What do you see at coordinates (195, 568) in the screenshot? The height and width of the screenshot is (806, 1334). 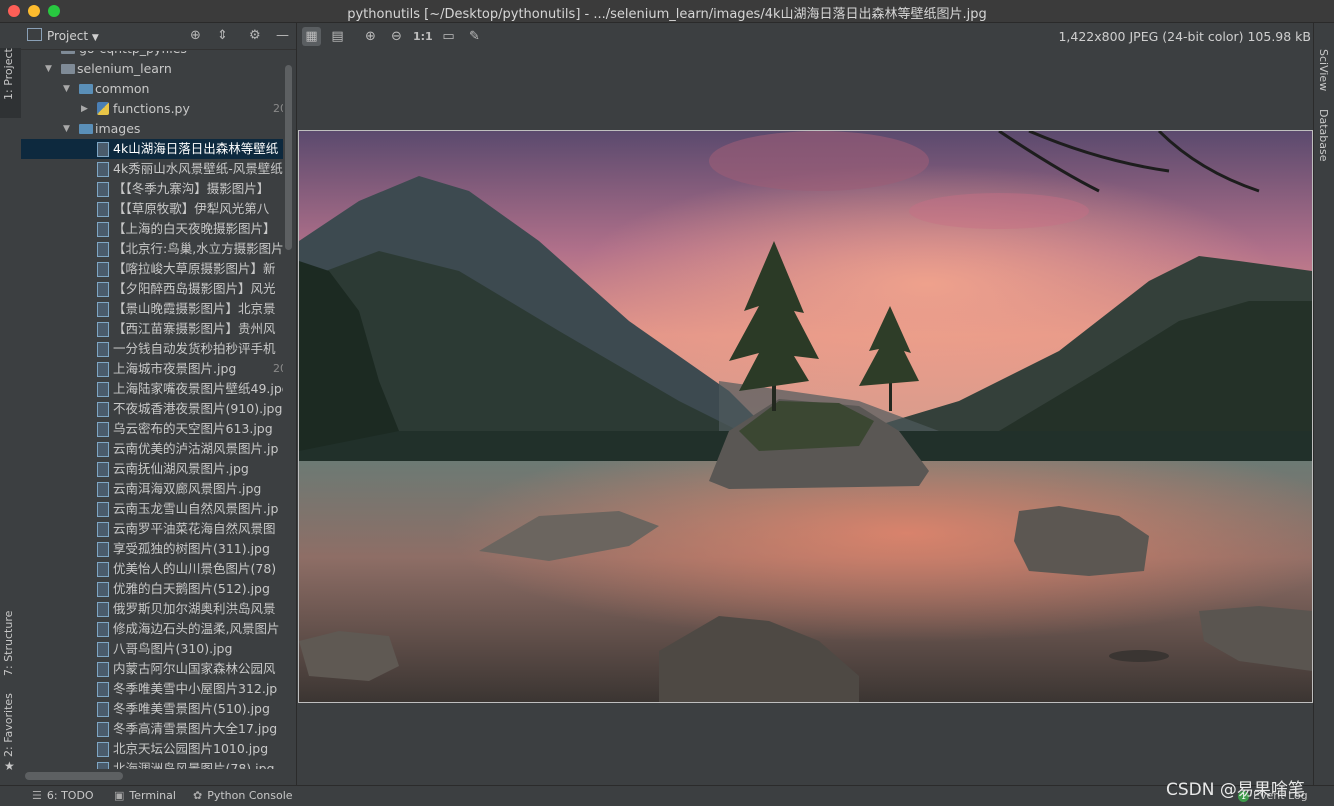 I see `tree-row-name: 优美怡人的山川景色图片(78)` at bounding box center [195, 568].